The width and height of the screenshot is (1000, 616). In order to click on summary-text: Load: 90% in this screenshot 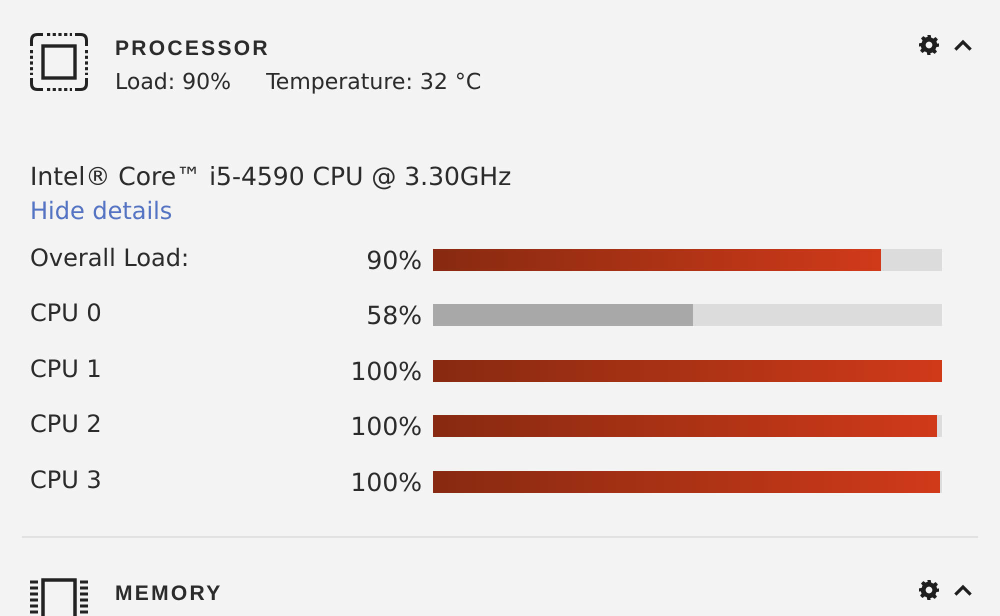, I will do `click(173, 83)`.